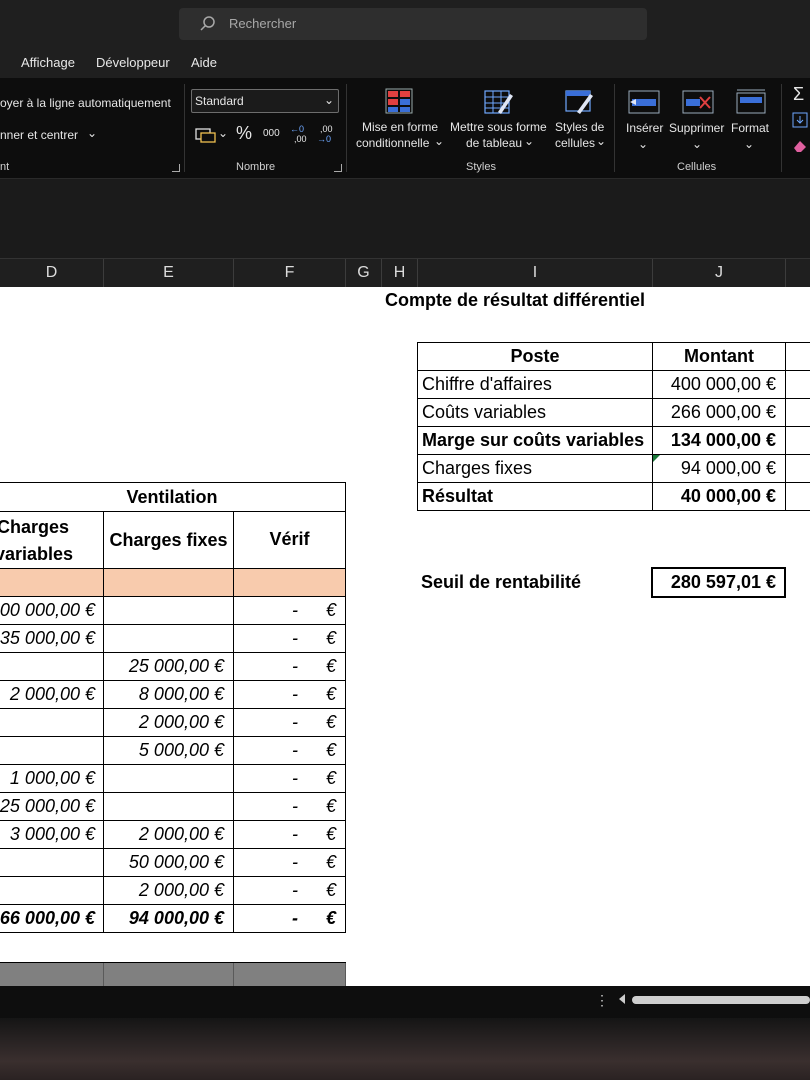 The width and height of the screenshot is (810, 1080). Describe the element at coordinates (721, 1000) in the screenshot. I see `horizontal-scrollbar` at that location.